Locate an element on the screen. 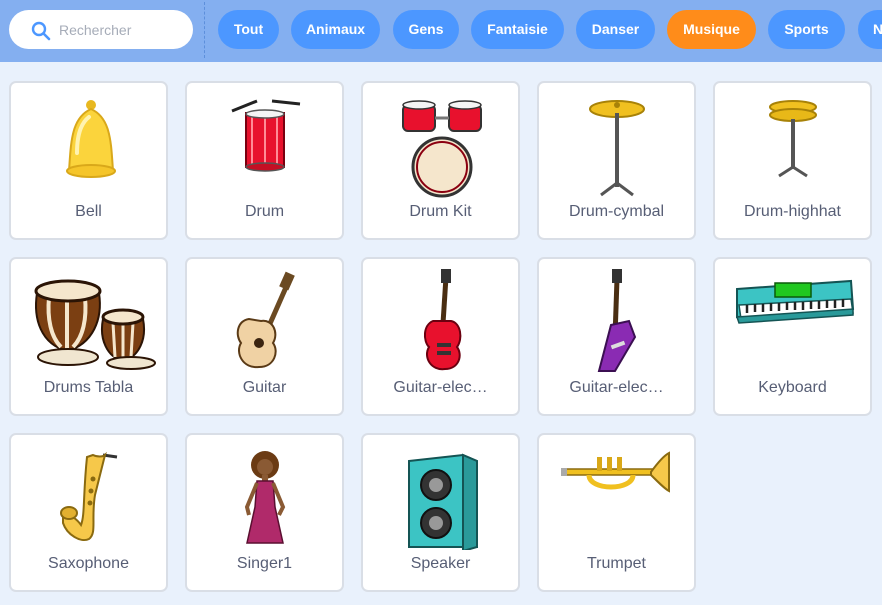 This screenshot has width=882, height=605. sprite-card-drum-cymbal: Drum-cymbal is located at coordinates (616, 160).